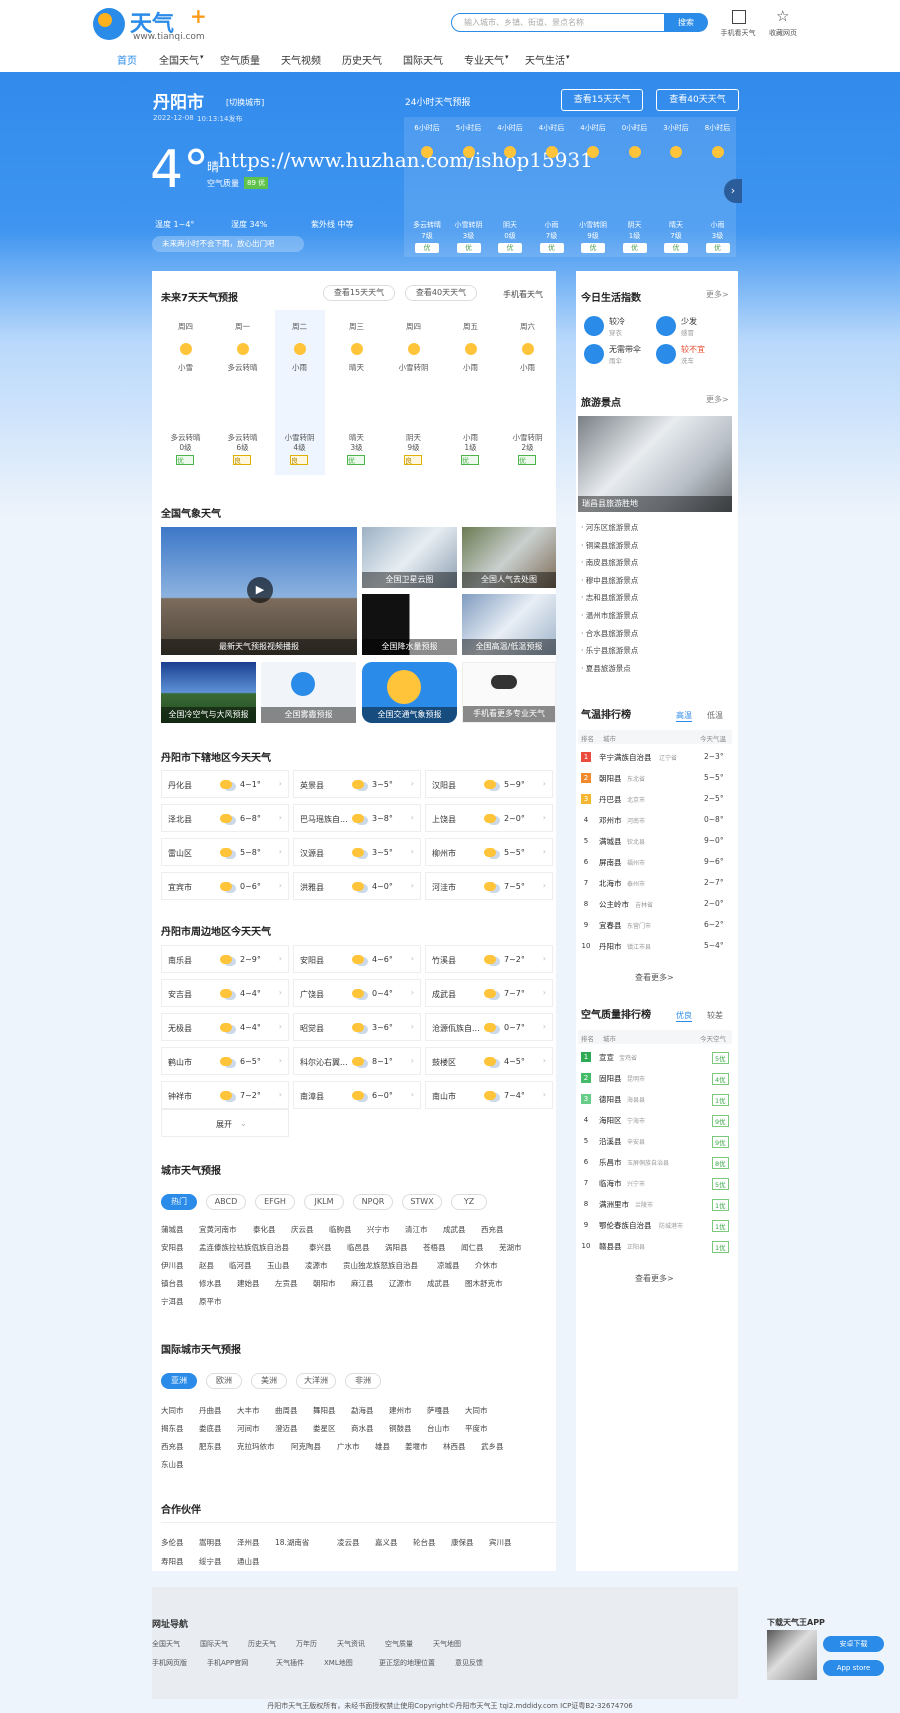  Describe the element at coordinates (210, 1542) in the screenshot. I see `partner-link: 嵩明县` at that location.